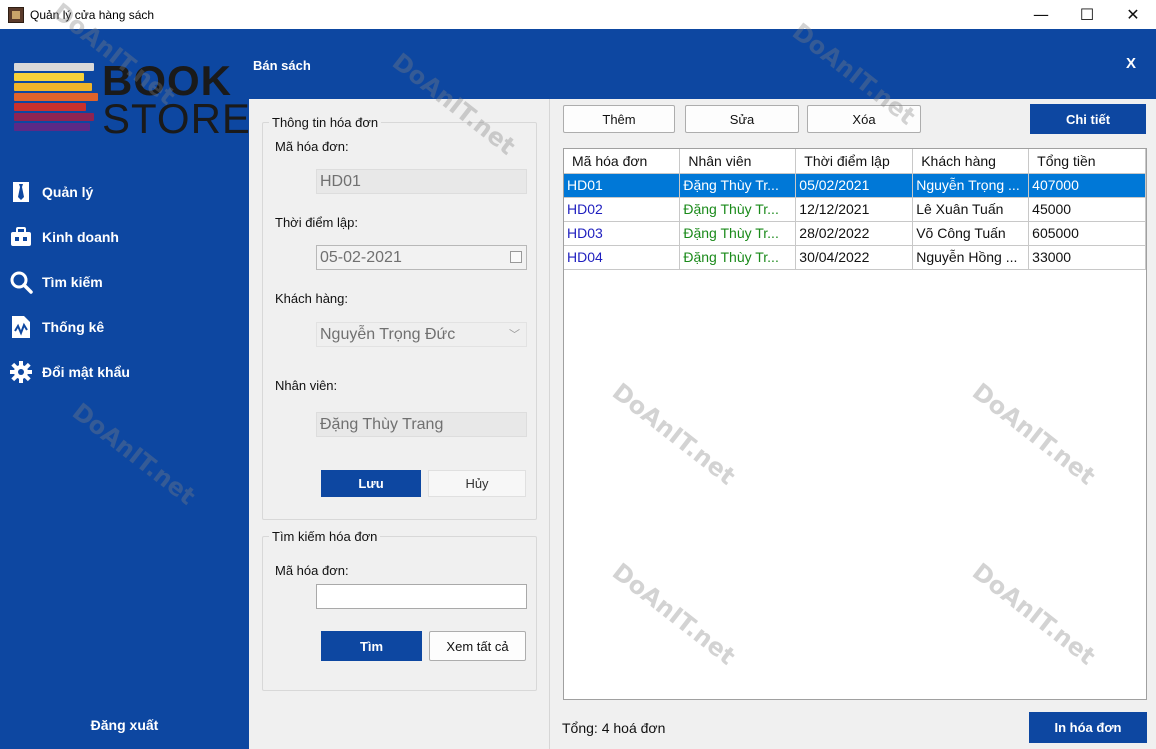  I want to click on cell-date: 05/02/2021, so click(854, 185).